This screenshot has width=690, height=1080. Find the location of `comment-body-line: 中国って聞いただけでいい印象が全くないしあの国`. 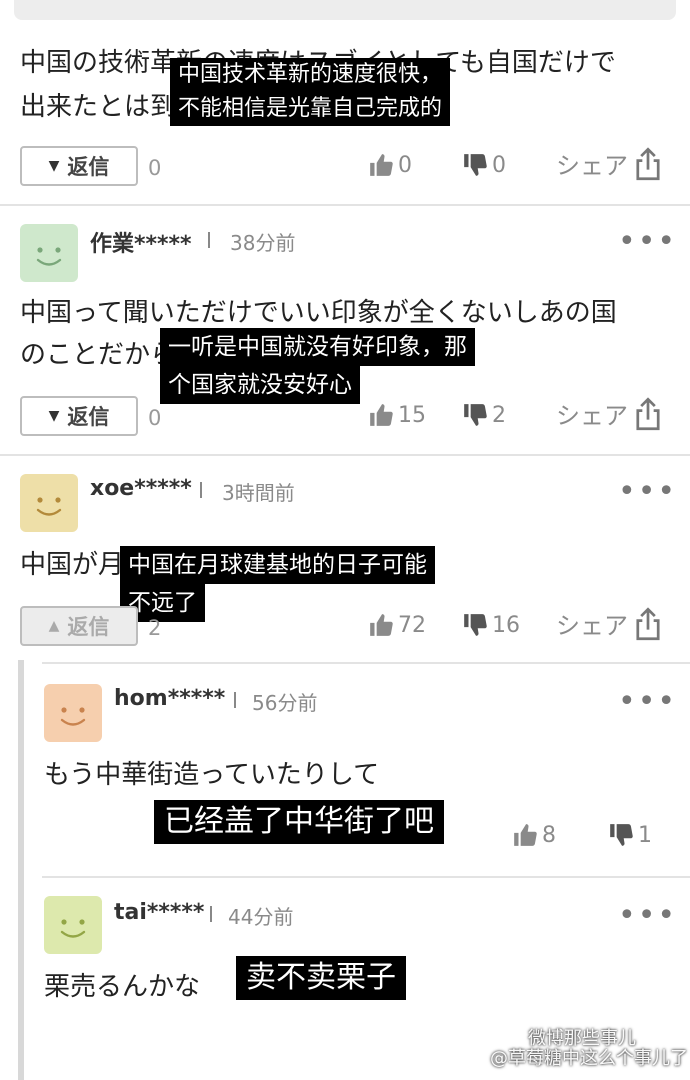

comment-body-line: 中国って聞いただけでいい印象が全くないしあの国 is located at coordinates (318, 313).